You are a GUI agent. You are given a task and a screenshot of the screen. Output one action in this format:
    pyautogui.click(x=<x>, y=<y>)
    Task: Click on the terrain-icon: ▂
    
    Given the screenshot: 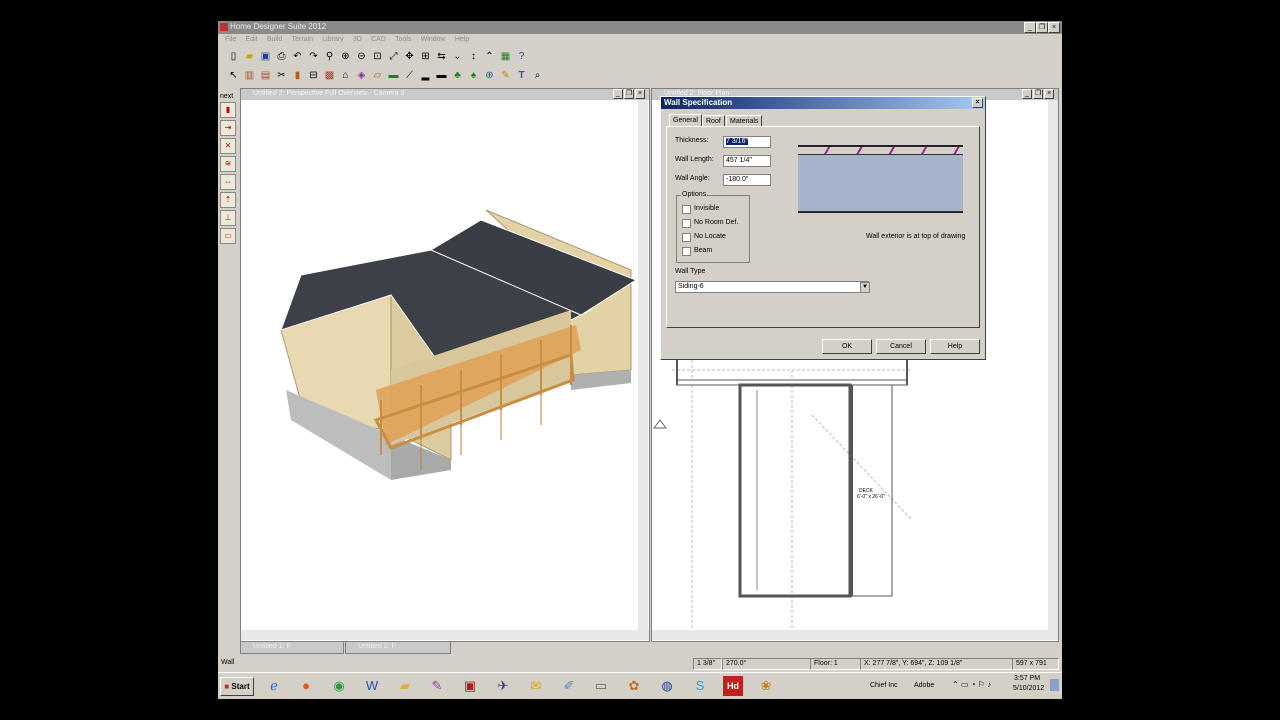 What is the action you would take?
    pyautogui.click(x=425, y=75)
    